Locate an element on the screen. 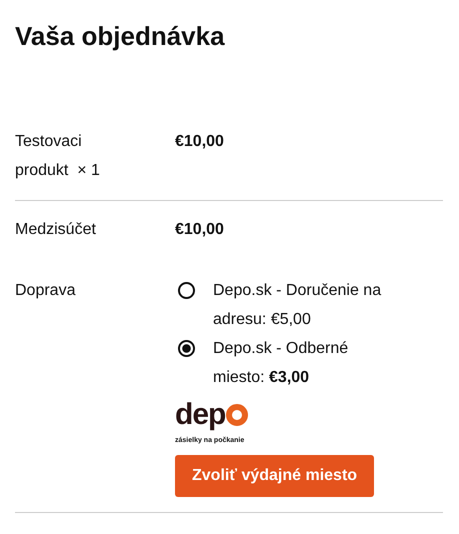 The width and height of the screenshot is (459, 534). shipping-option: Depo.sk - Doručenie na adresu: €5,00 is located at coordinates (306, 305).